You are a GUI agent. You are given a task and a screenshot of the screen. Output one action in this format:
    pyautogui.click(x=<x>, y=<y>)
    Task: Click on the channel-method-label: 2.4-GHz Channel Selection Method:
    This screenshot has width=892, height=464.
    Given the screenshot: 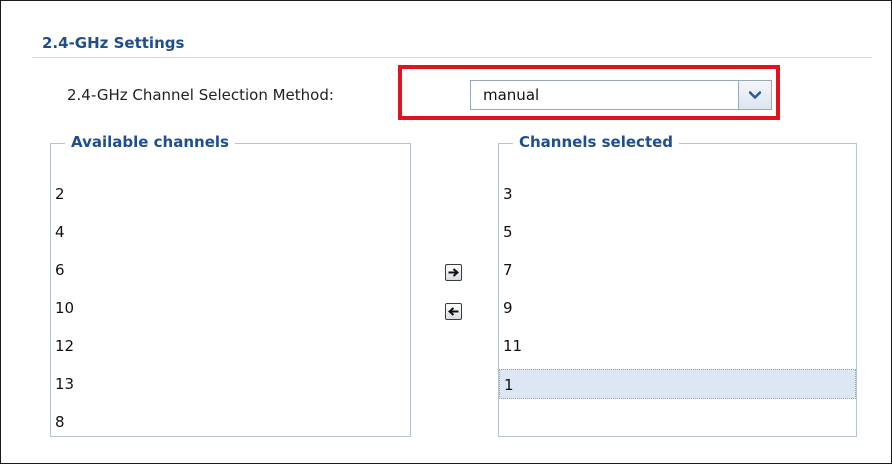 What is the action you would take?
    pyautogui.click(x=200, y=95)
    